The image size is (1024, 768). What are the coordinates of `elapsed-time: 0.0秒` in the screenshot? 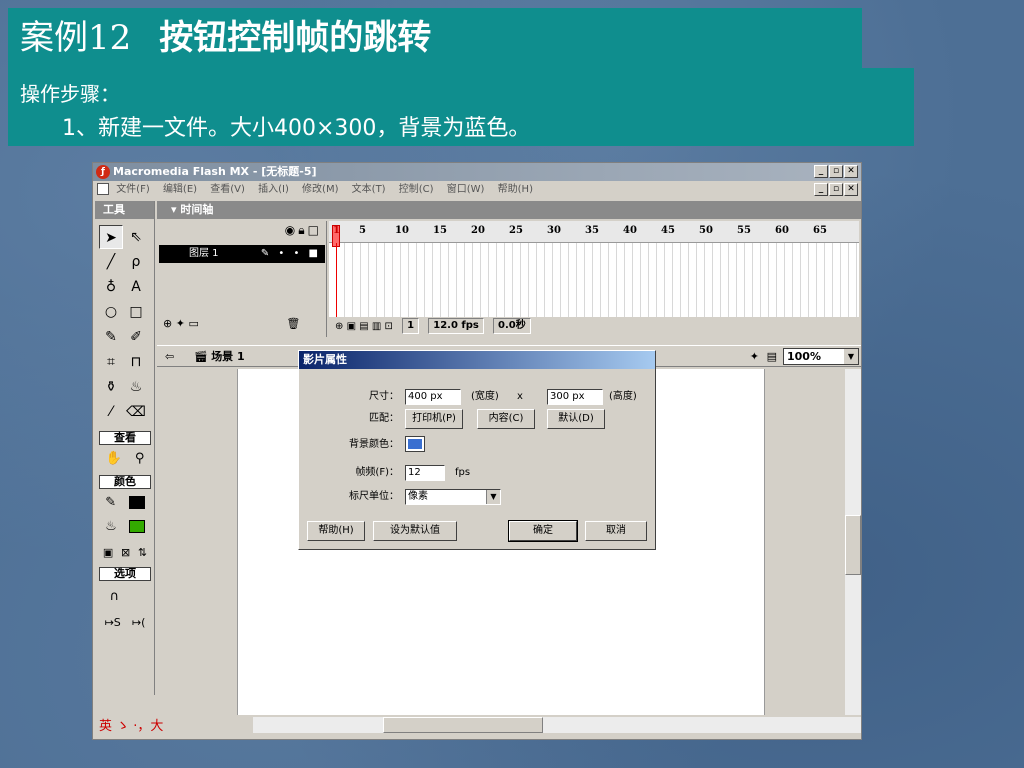 It's located at (512, 326).